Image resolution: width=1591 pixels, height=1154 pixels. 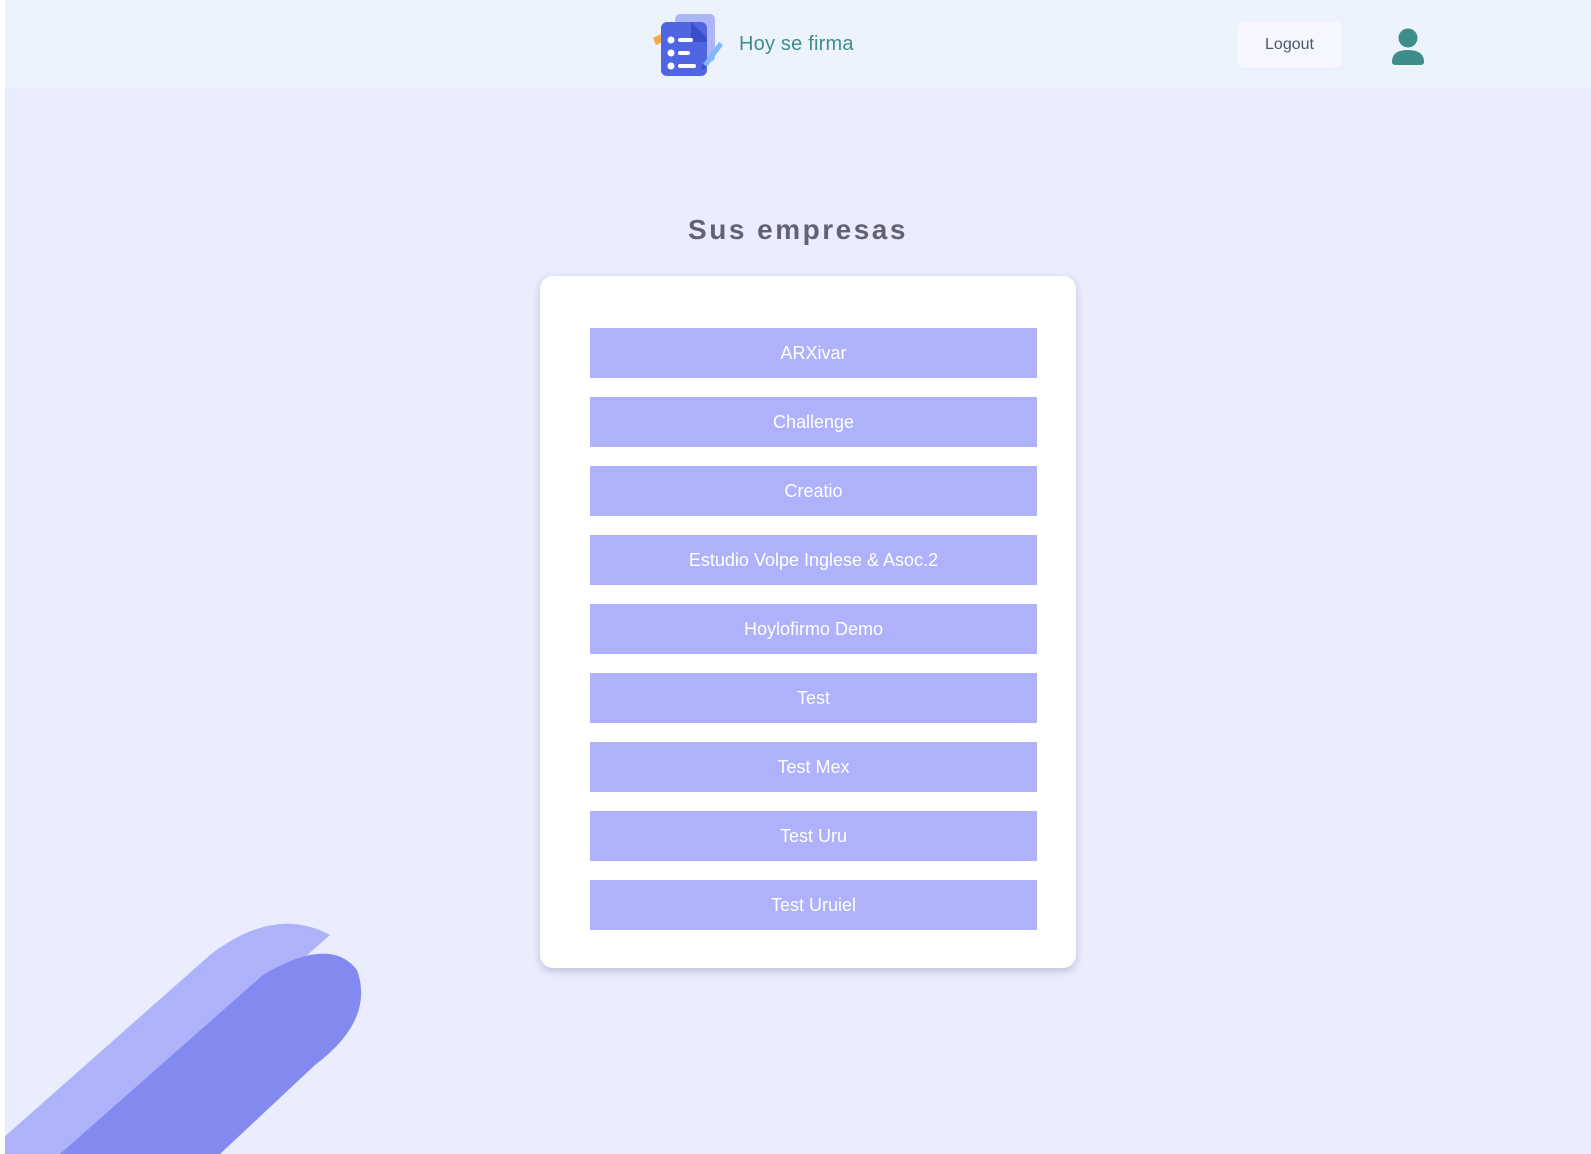 What do you see at coordinates (1289, 44) in the screenshot?
I see `logout-button: Logout` at bounding box center [1289, 44].